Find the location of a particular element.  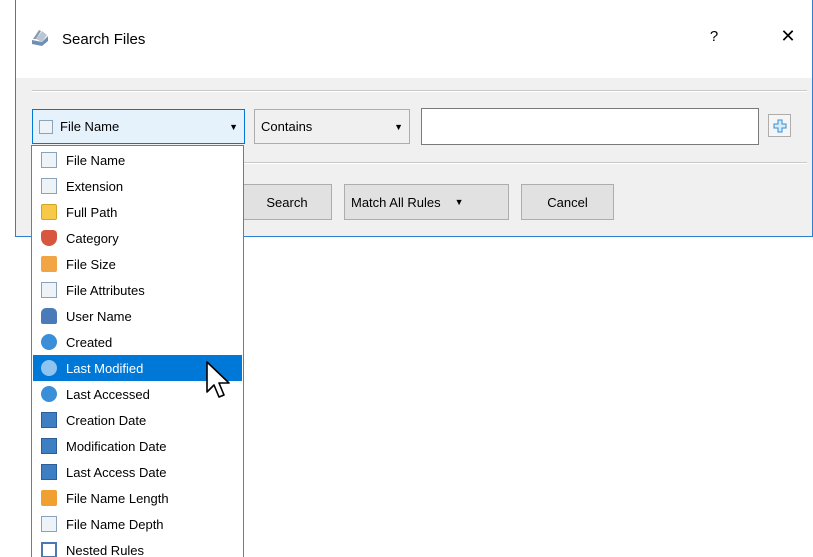

list-item-label: File Size is located at coordinates (91, 264).